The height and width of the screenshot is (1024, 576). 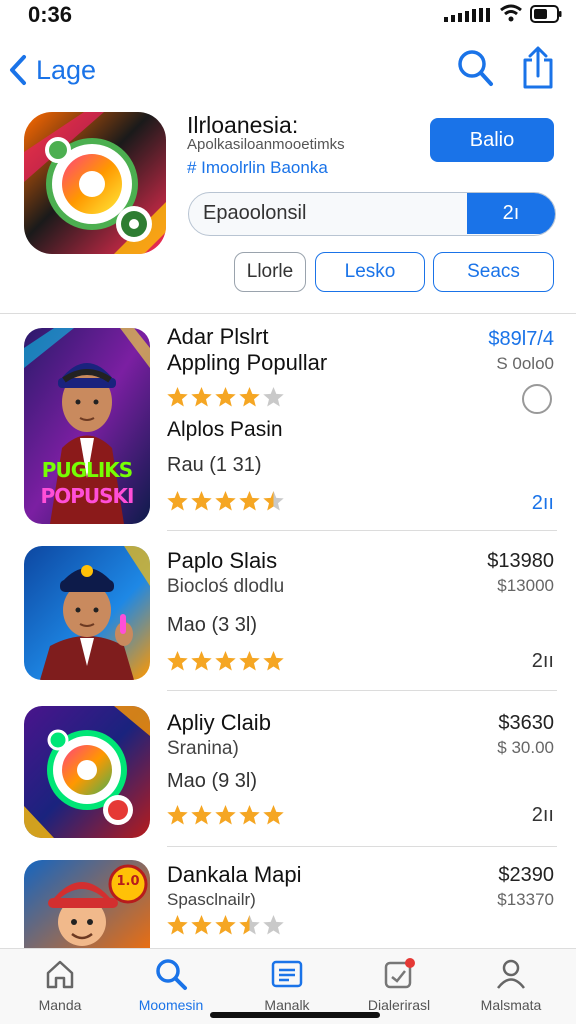 I want to click on share-icon, so click(x=538, y=68).